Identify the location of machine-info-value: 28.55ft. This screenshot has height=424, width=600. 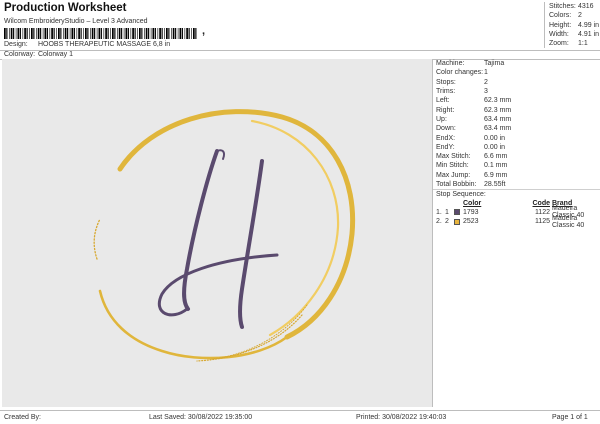
(495, 184).